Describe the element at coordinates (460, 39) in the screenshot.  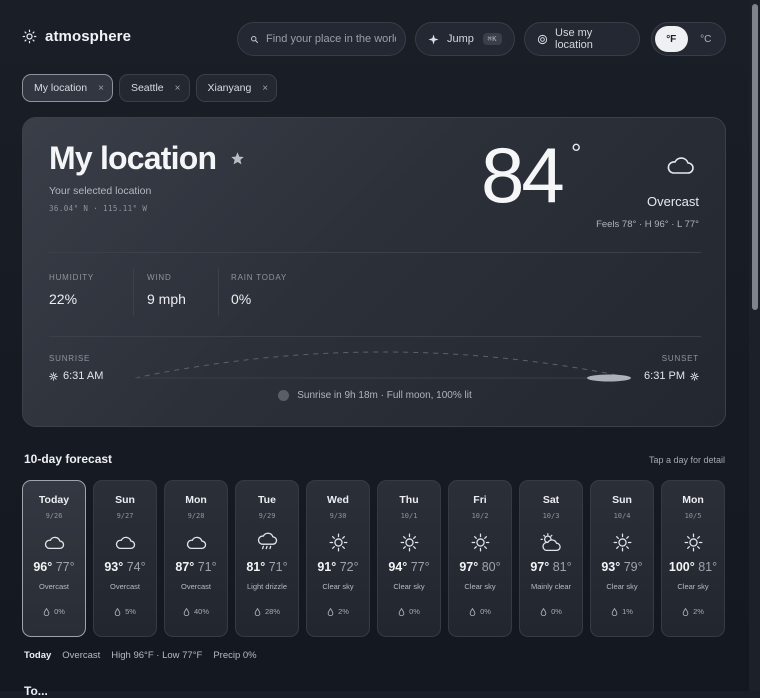
I see `jump-label: Jump` at that location.